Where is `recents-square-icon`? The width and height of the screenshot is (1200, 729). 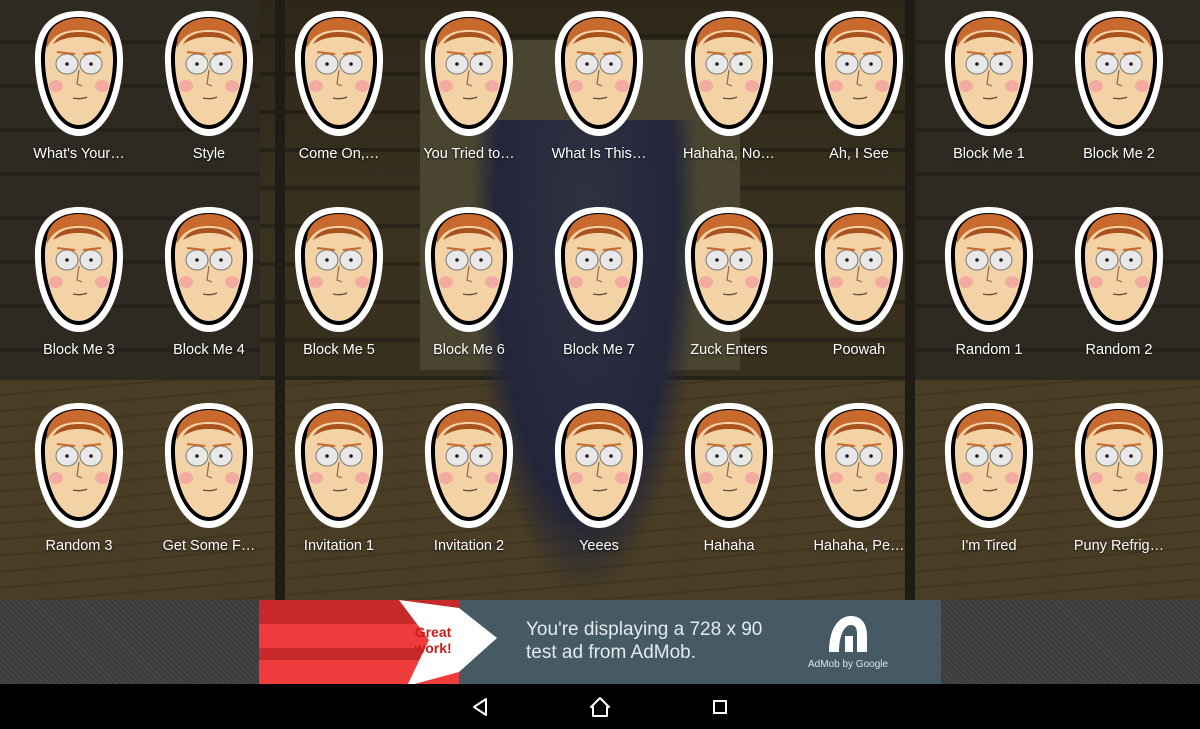
recents-square-icon is located at coordinates (720, 707).